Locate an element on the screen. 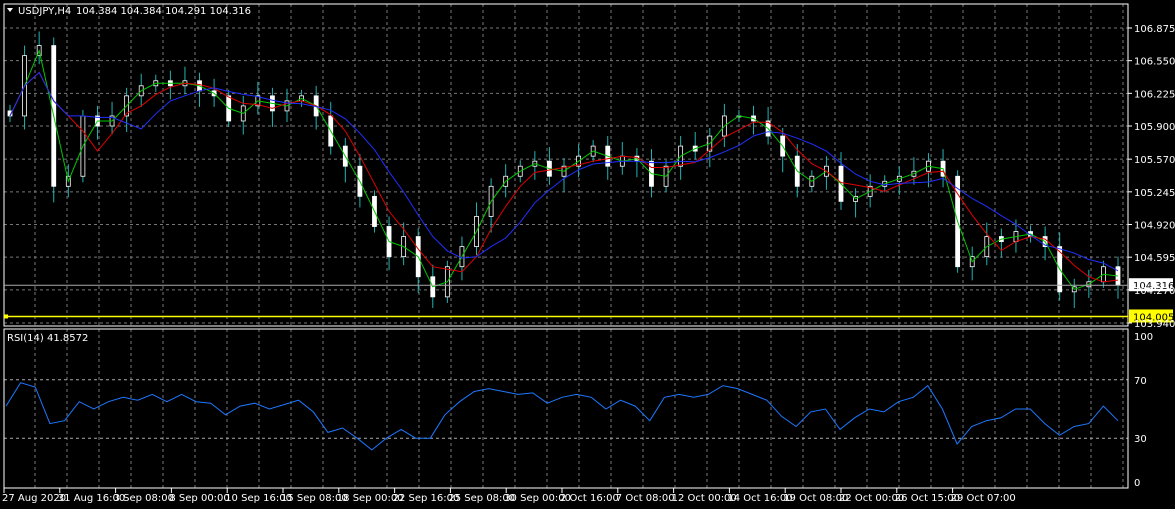 The width and height of the screenshot is (1175, 509). time-label: 29 Oct 07:00 is located at coordinates (983, 498).